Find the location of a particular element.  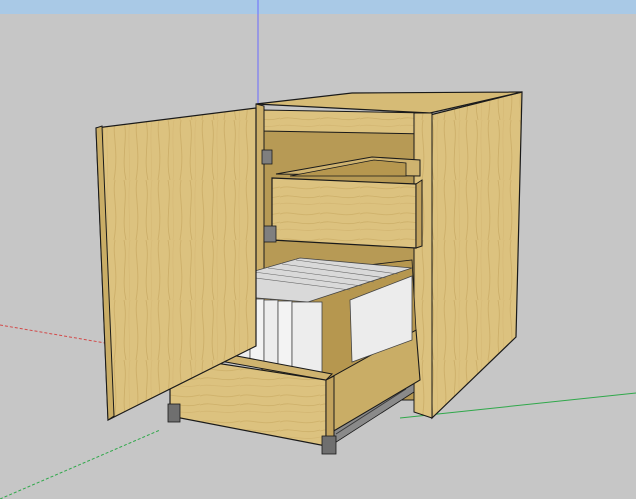

upper-drawer-front is located at coordinates (344, 213).